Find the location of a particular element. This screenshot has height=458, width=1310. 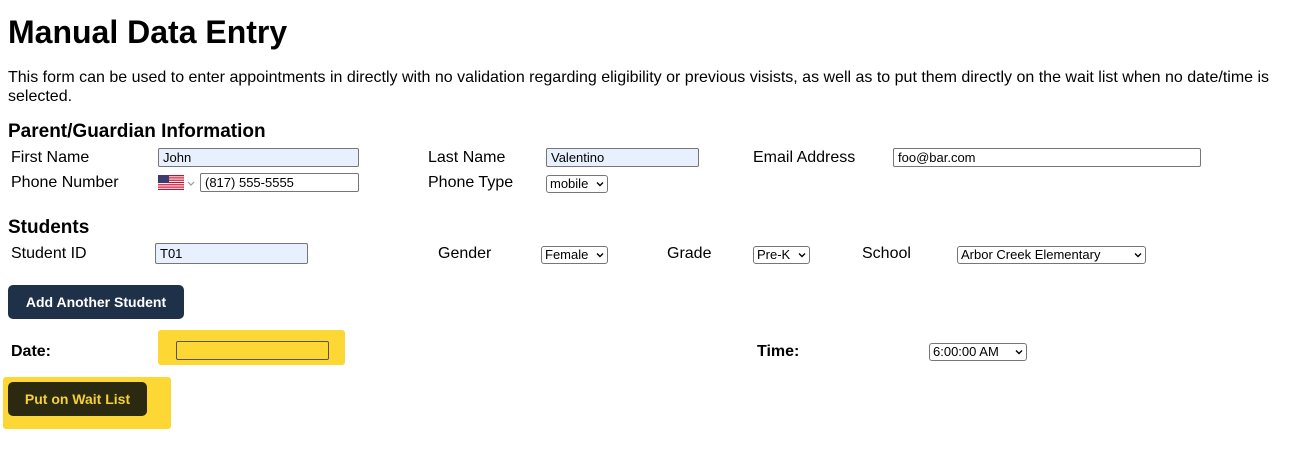

students-section-heading: Students is located at coordinates (49, 227).